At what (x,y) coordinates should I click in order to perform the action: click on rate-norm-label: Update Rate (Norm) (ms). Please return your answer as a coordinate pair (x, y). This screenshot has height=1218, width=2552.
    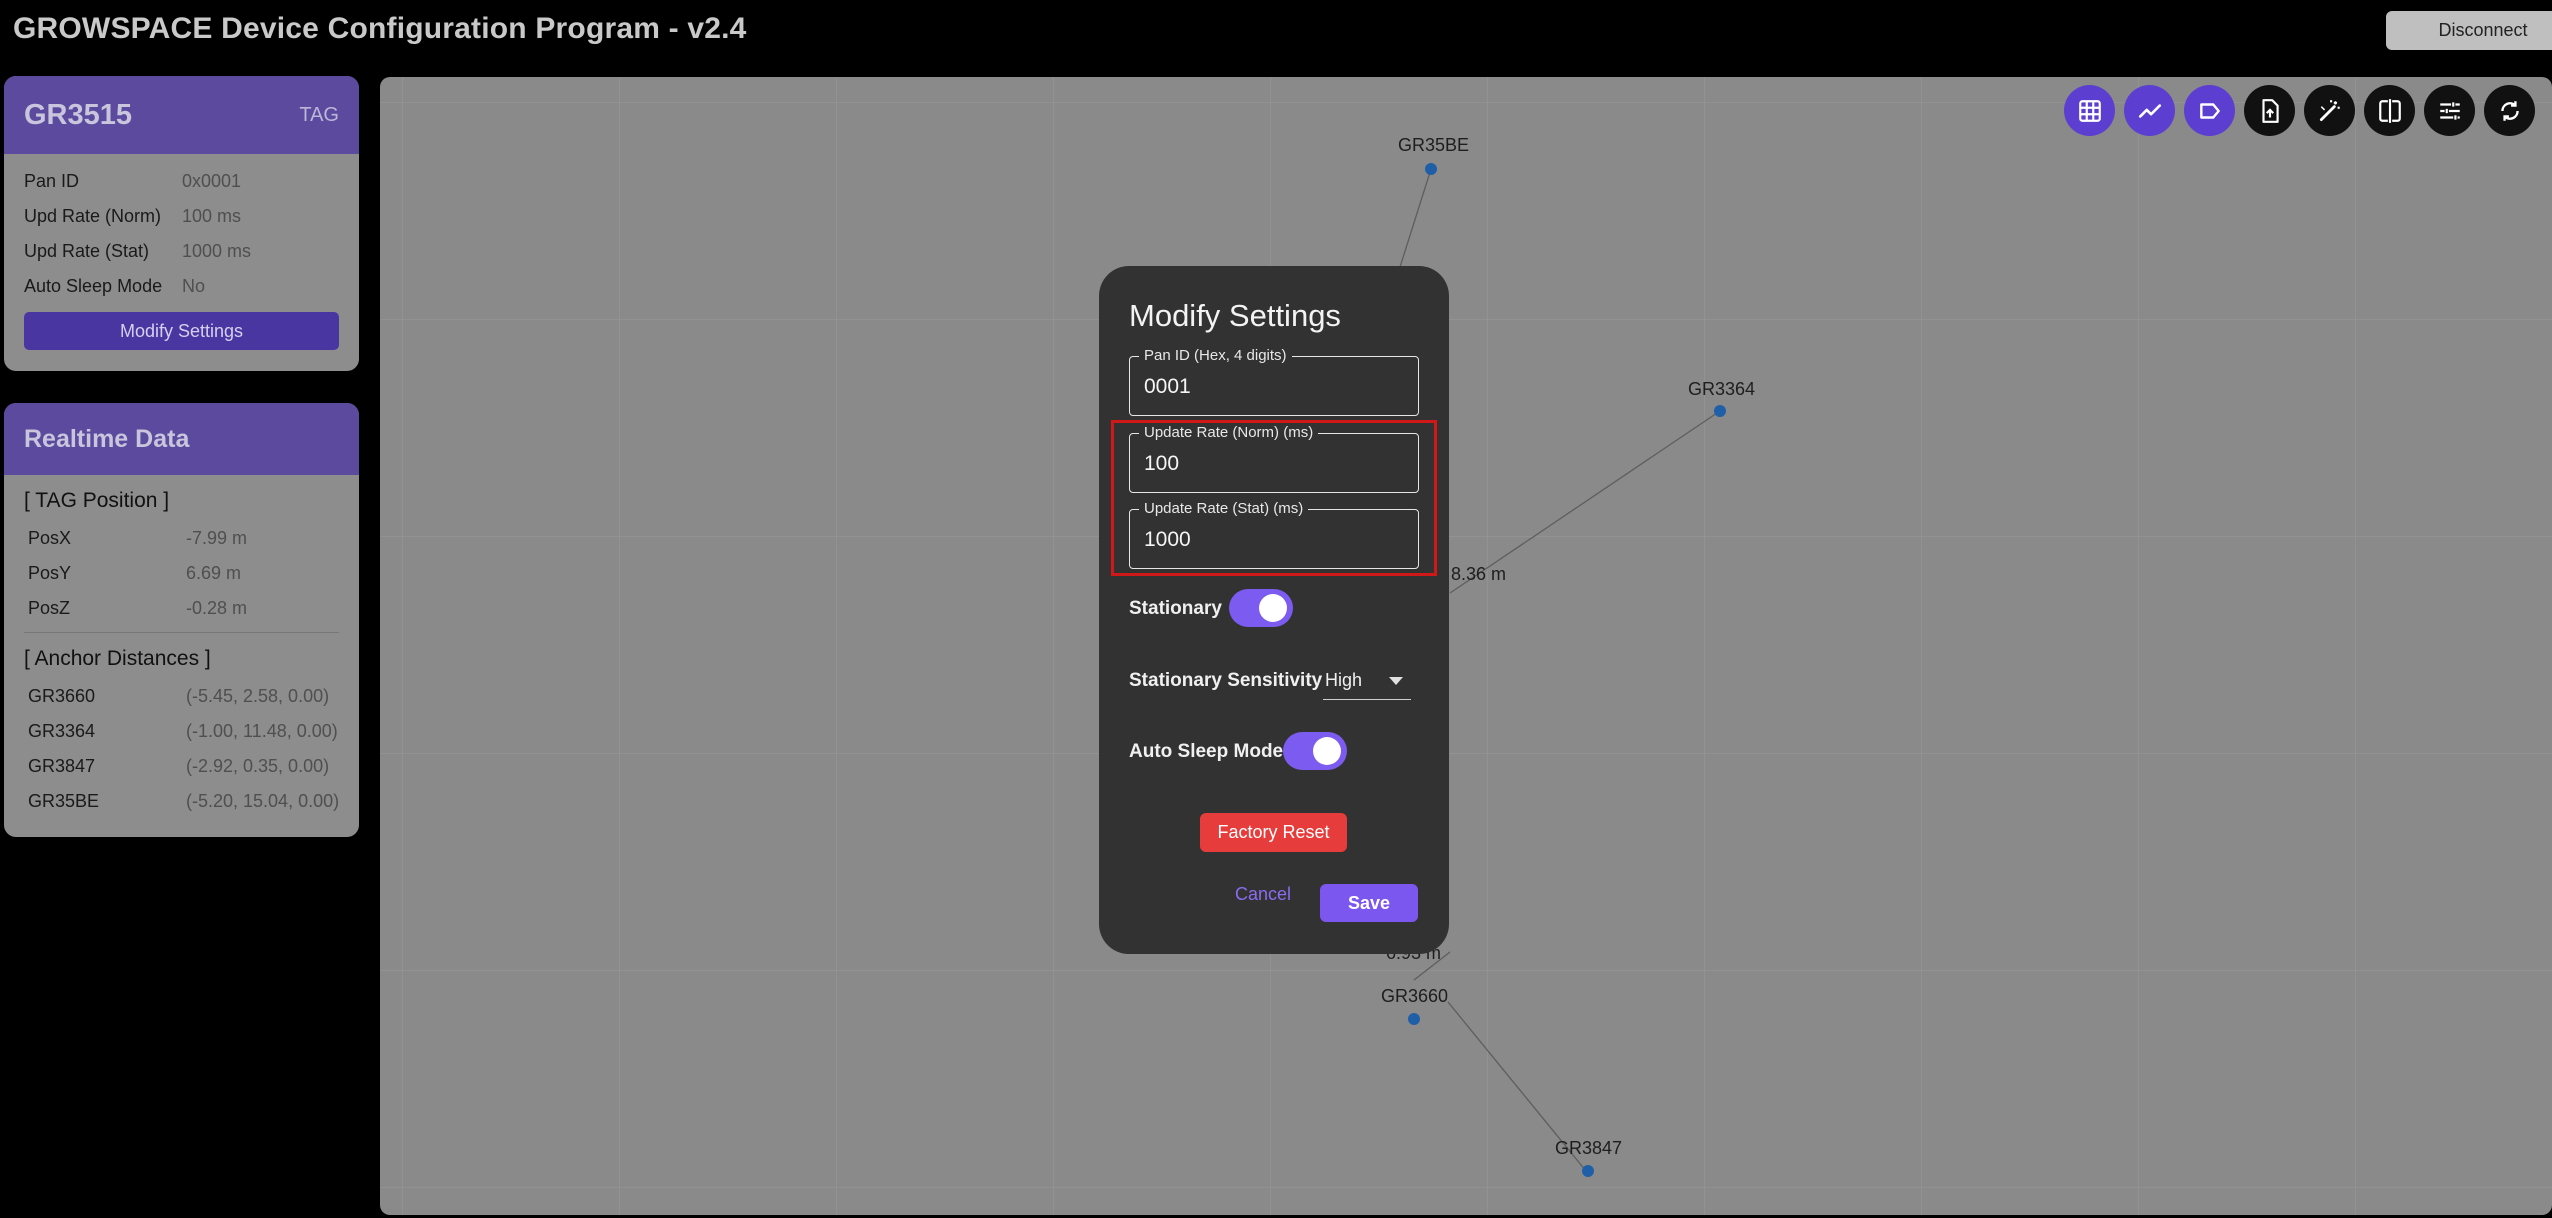
    Looking at the image, I should click on (1229, 432).